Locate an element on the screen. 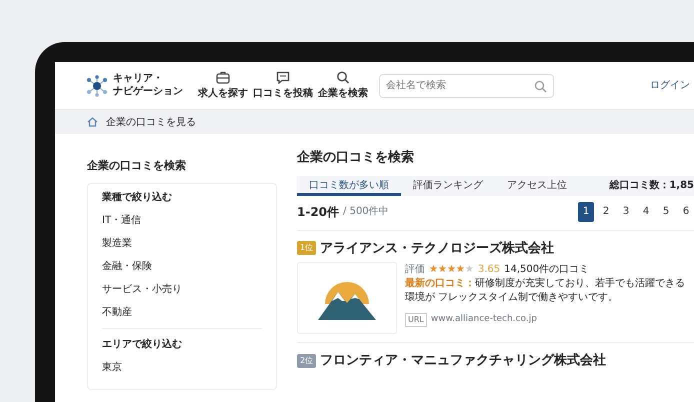 Image resolution: width=694 pixels, height=402 pixels. page-title: 企業の口コミを検索 is located at coordinates (356, 157).